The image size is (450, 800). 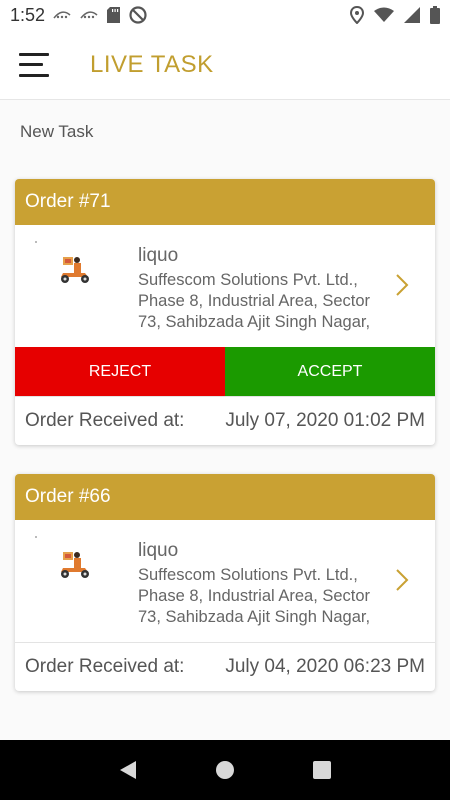 What do you see at coordinates (412, 15) in the screenshot?
I see `signal-icon` at bounding box center [412, 15].